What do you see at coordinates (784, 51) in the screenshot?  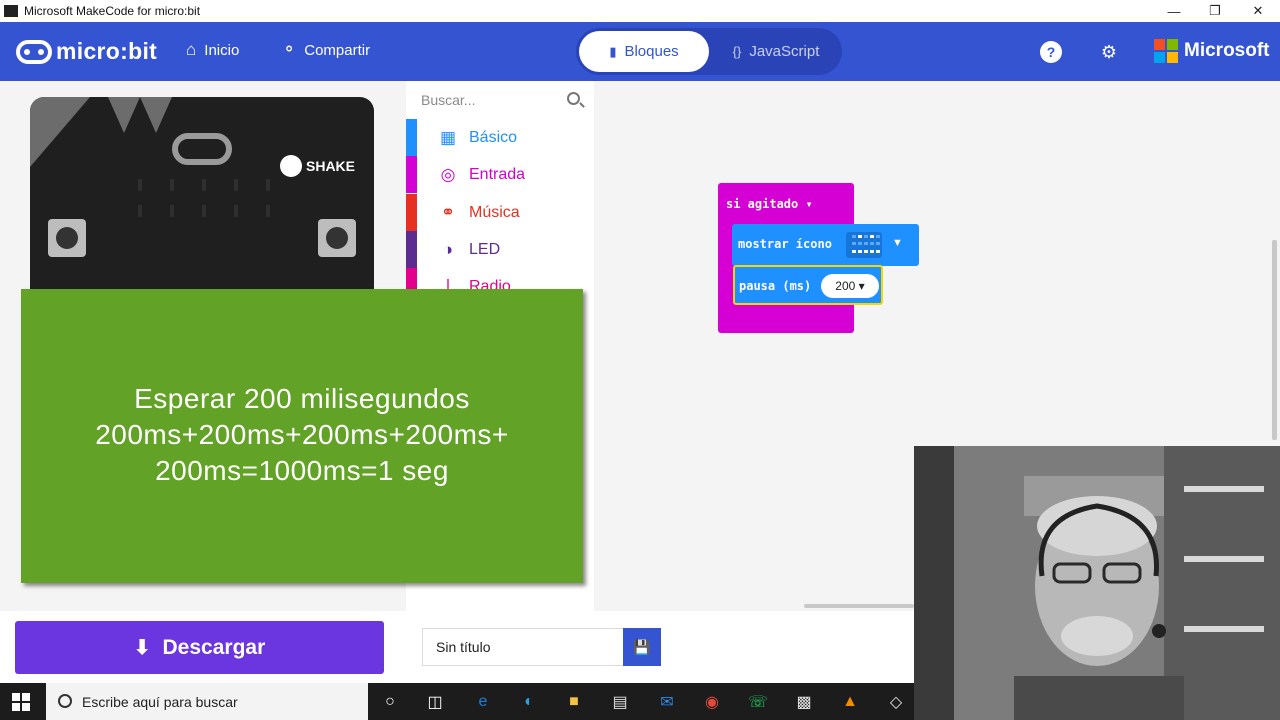 I see `tab-javascript-label: JavaScript` at bounding box center [784, 51].